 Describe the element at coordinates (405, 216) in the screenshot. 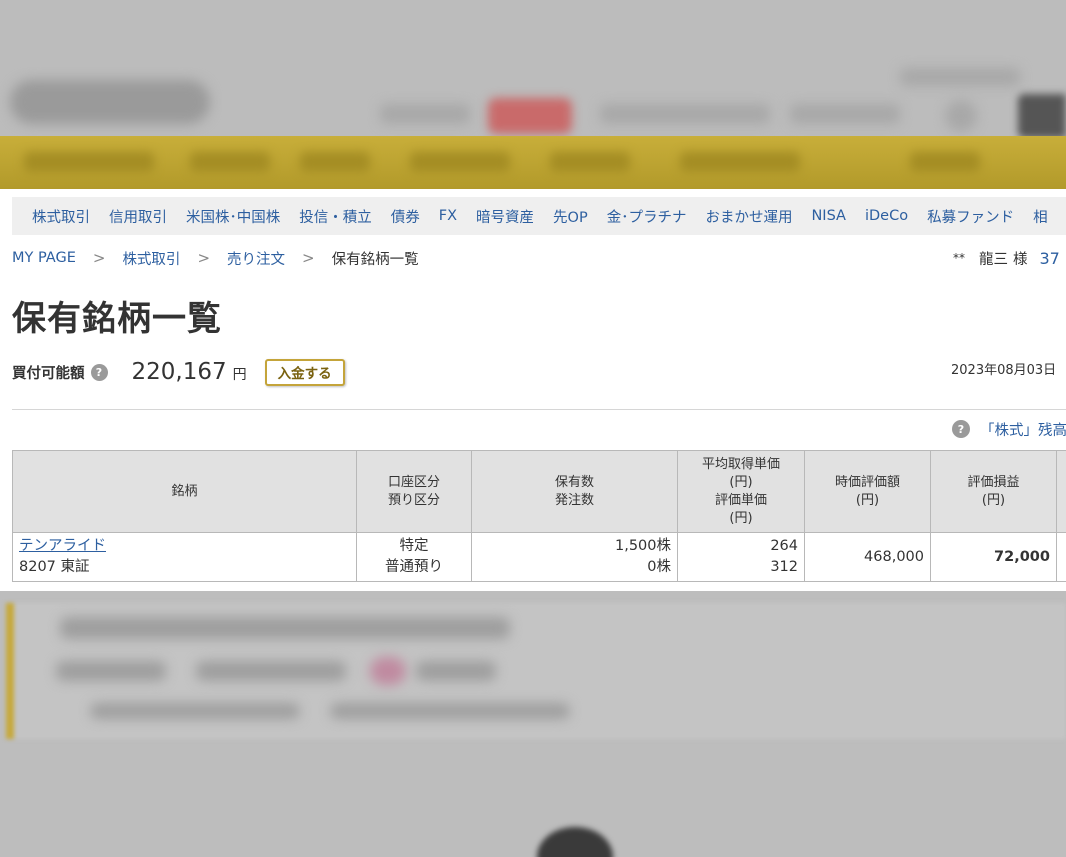

I see `nav-item-bonds: 債券` at that location.